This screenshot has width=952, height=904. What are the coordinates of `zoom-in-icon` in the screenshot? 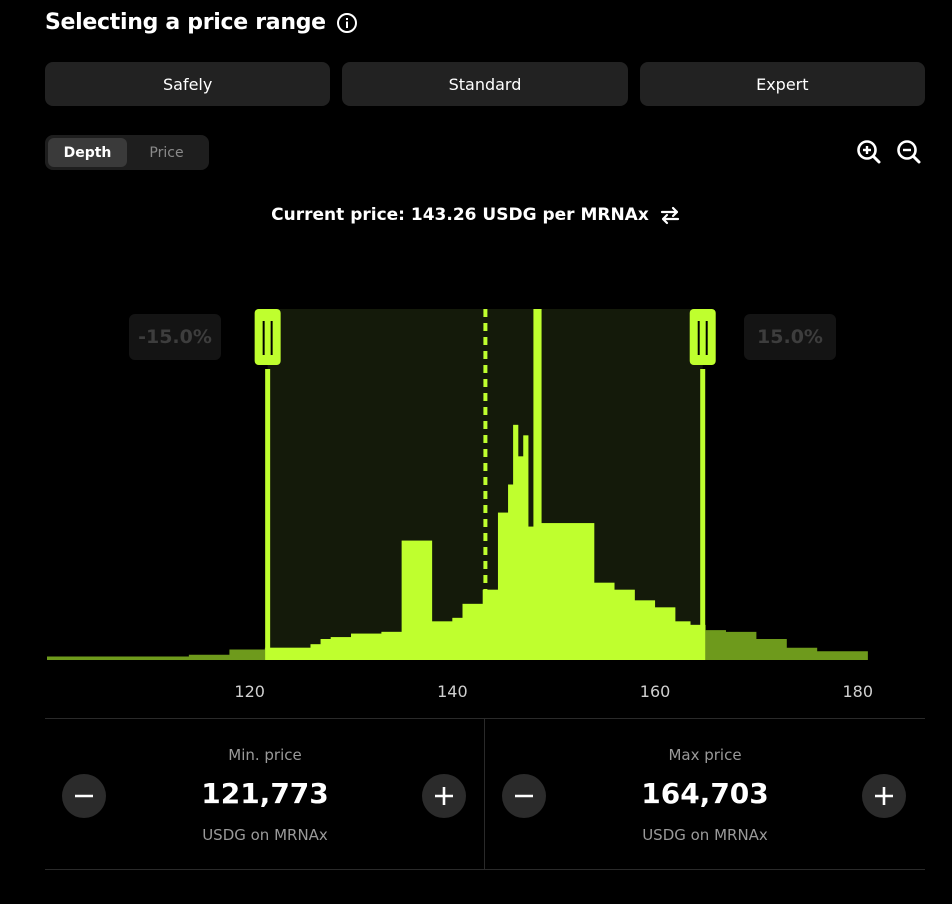 It's located at (869, 152).